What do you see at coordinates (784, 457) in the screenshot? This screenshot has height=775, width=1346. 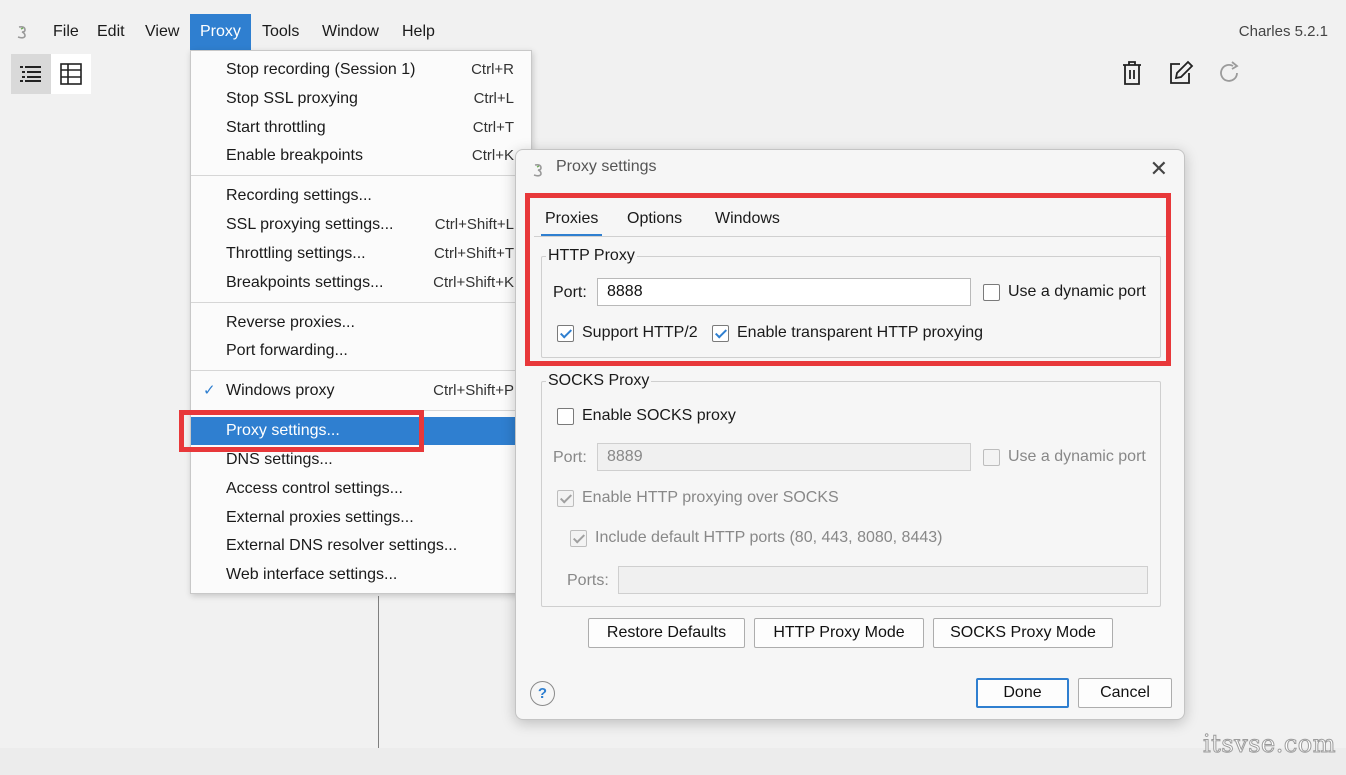 I see `socks-port-input` at bounding box center [784, 457].